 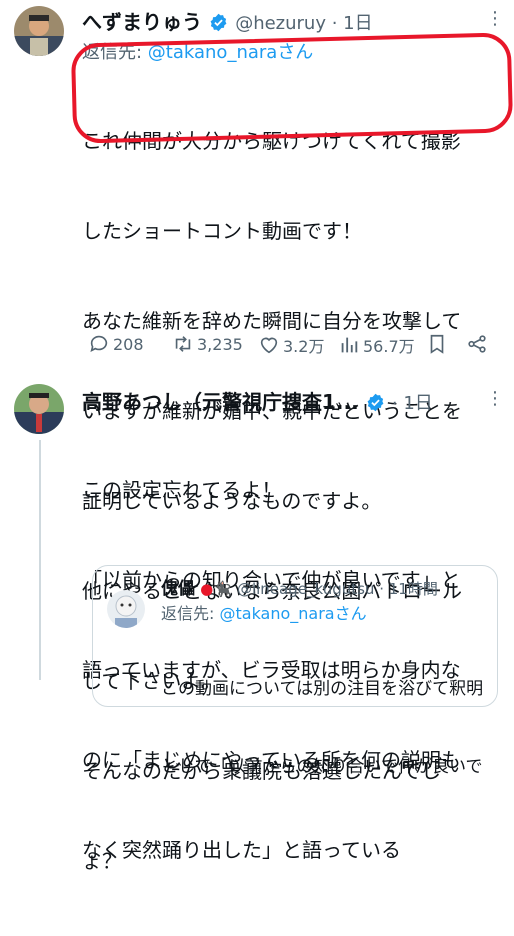 I want to click on bookmark-button, so click(x=437, y=344).